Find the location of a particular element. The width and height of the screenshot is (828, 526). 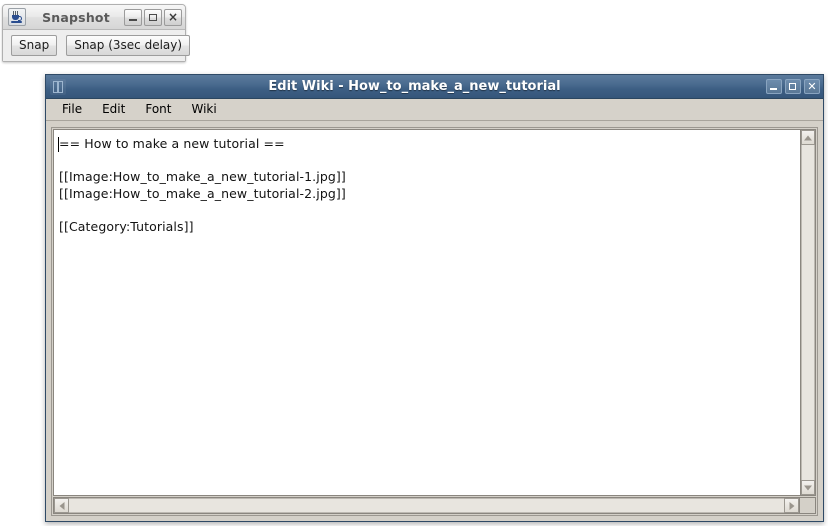

snapshot-maximize-button is located at coordinates (153, 17).